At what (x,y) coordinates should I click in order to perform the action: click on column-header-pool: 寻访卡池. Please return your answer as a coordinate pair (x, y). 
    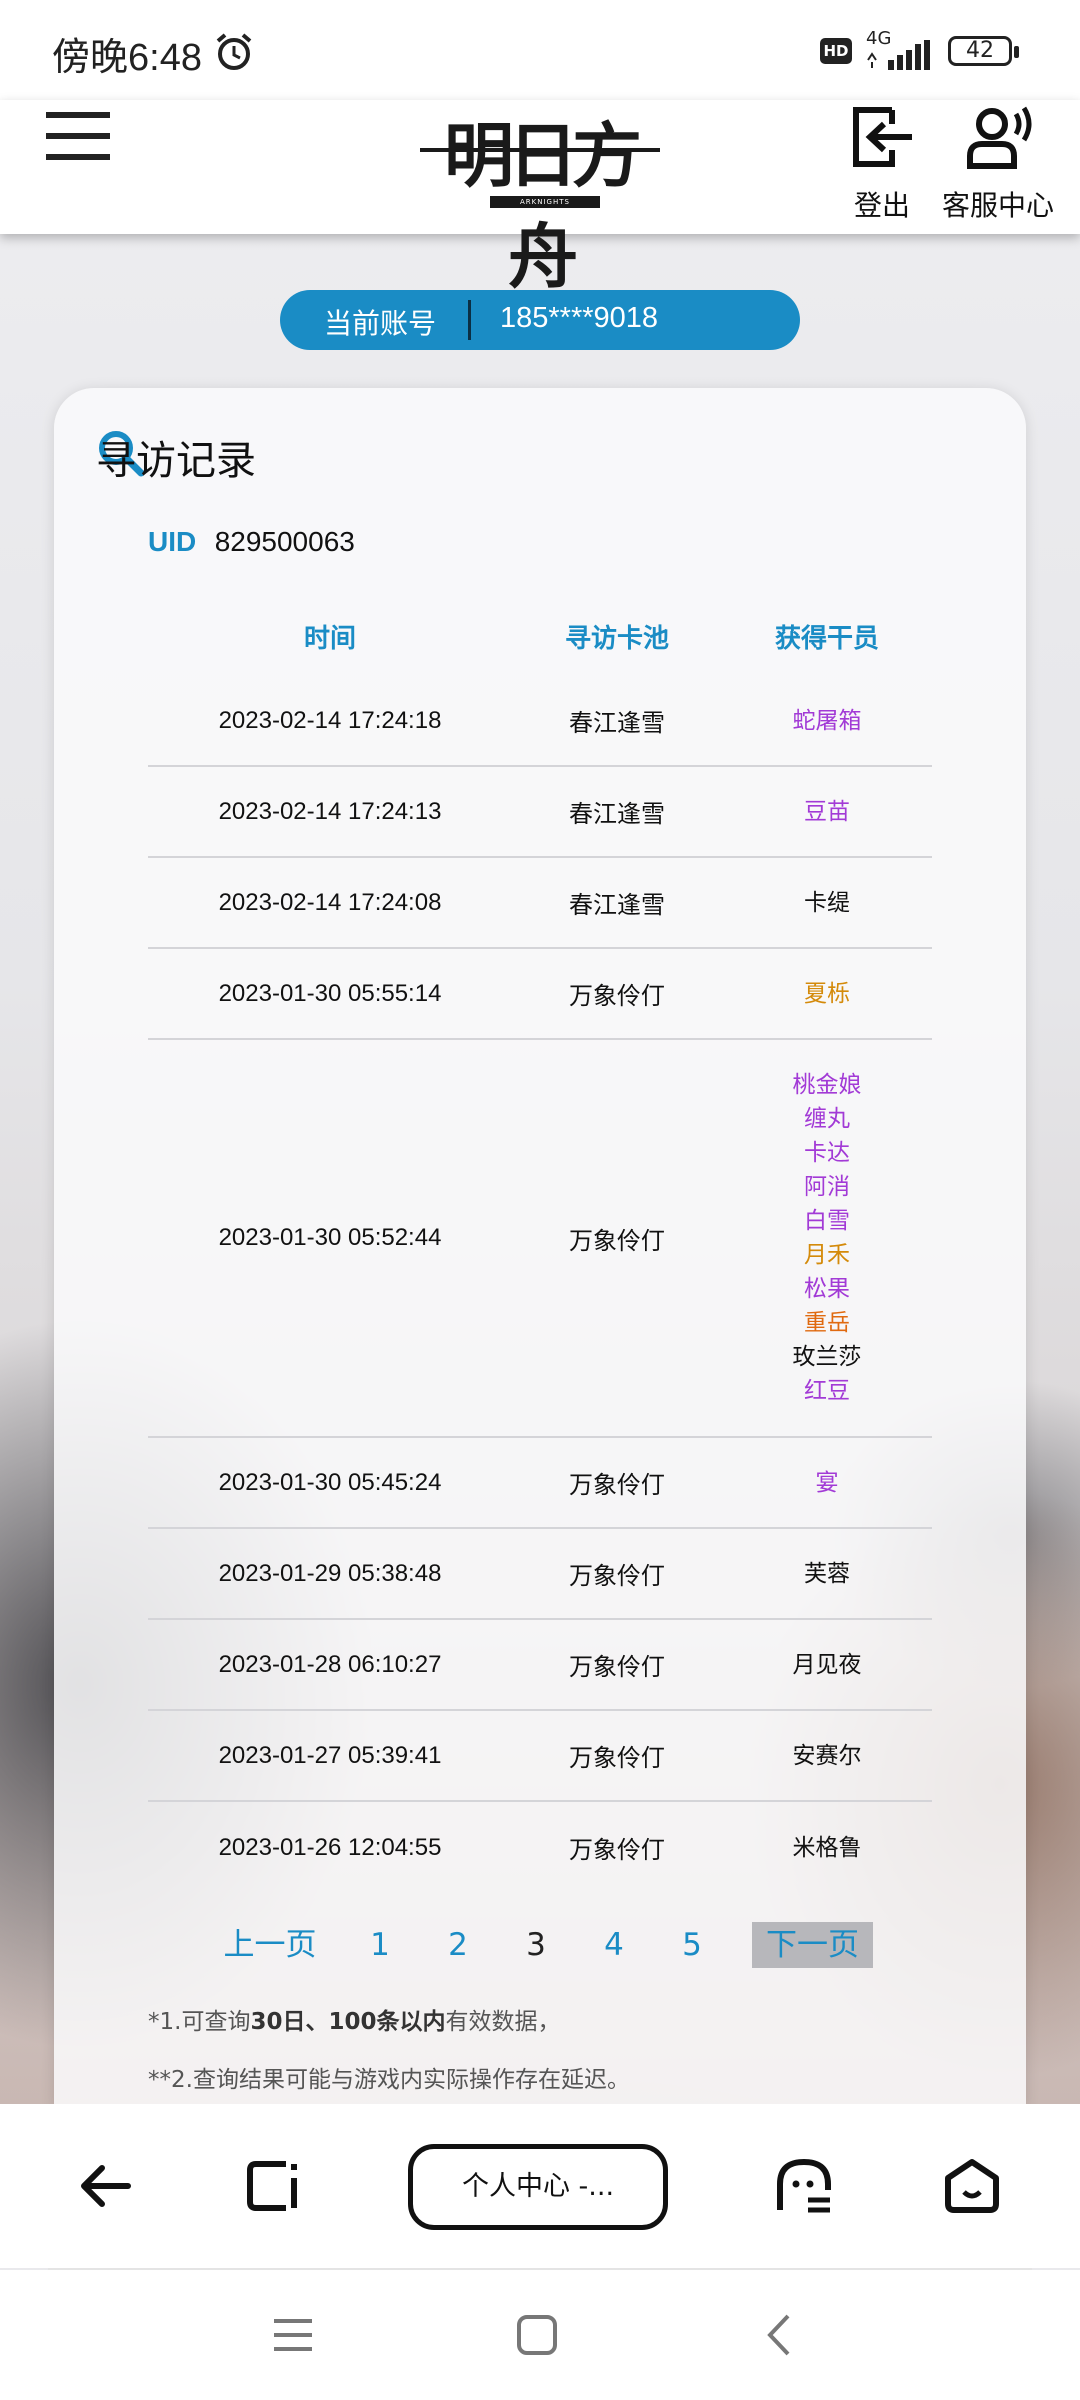
    Looking at the image, I should click on (616, 639).